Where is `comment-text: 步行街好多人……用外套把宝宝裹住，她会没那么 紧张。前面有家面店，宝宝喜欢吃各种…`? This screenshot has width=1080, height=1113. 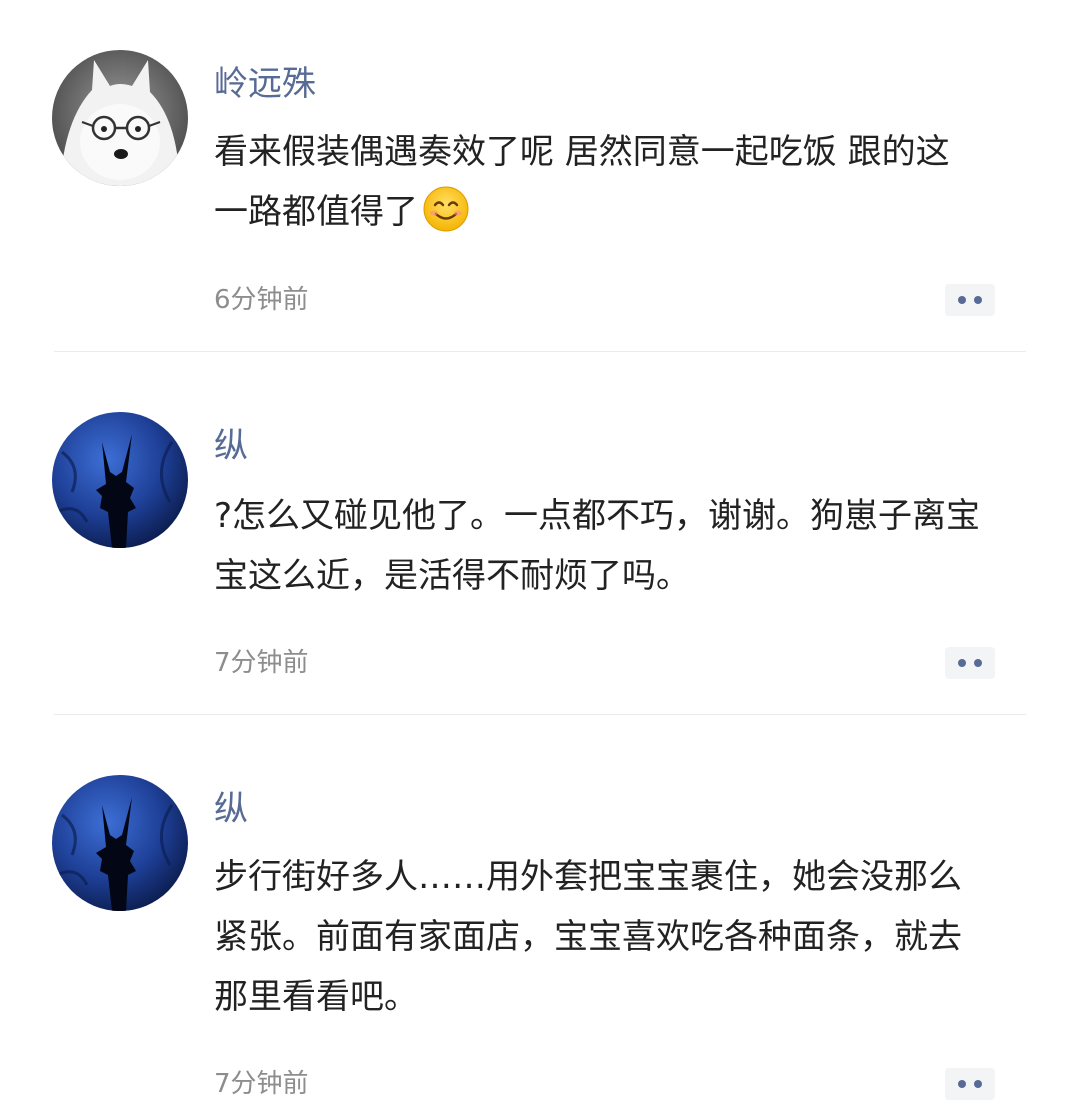 comment-text: 步行街好多人……用外套把宝宝裹住，她会没那么 紧张。前面有家面店，宝宝喜欢吃各种… is located at coordinates (624, 937).